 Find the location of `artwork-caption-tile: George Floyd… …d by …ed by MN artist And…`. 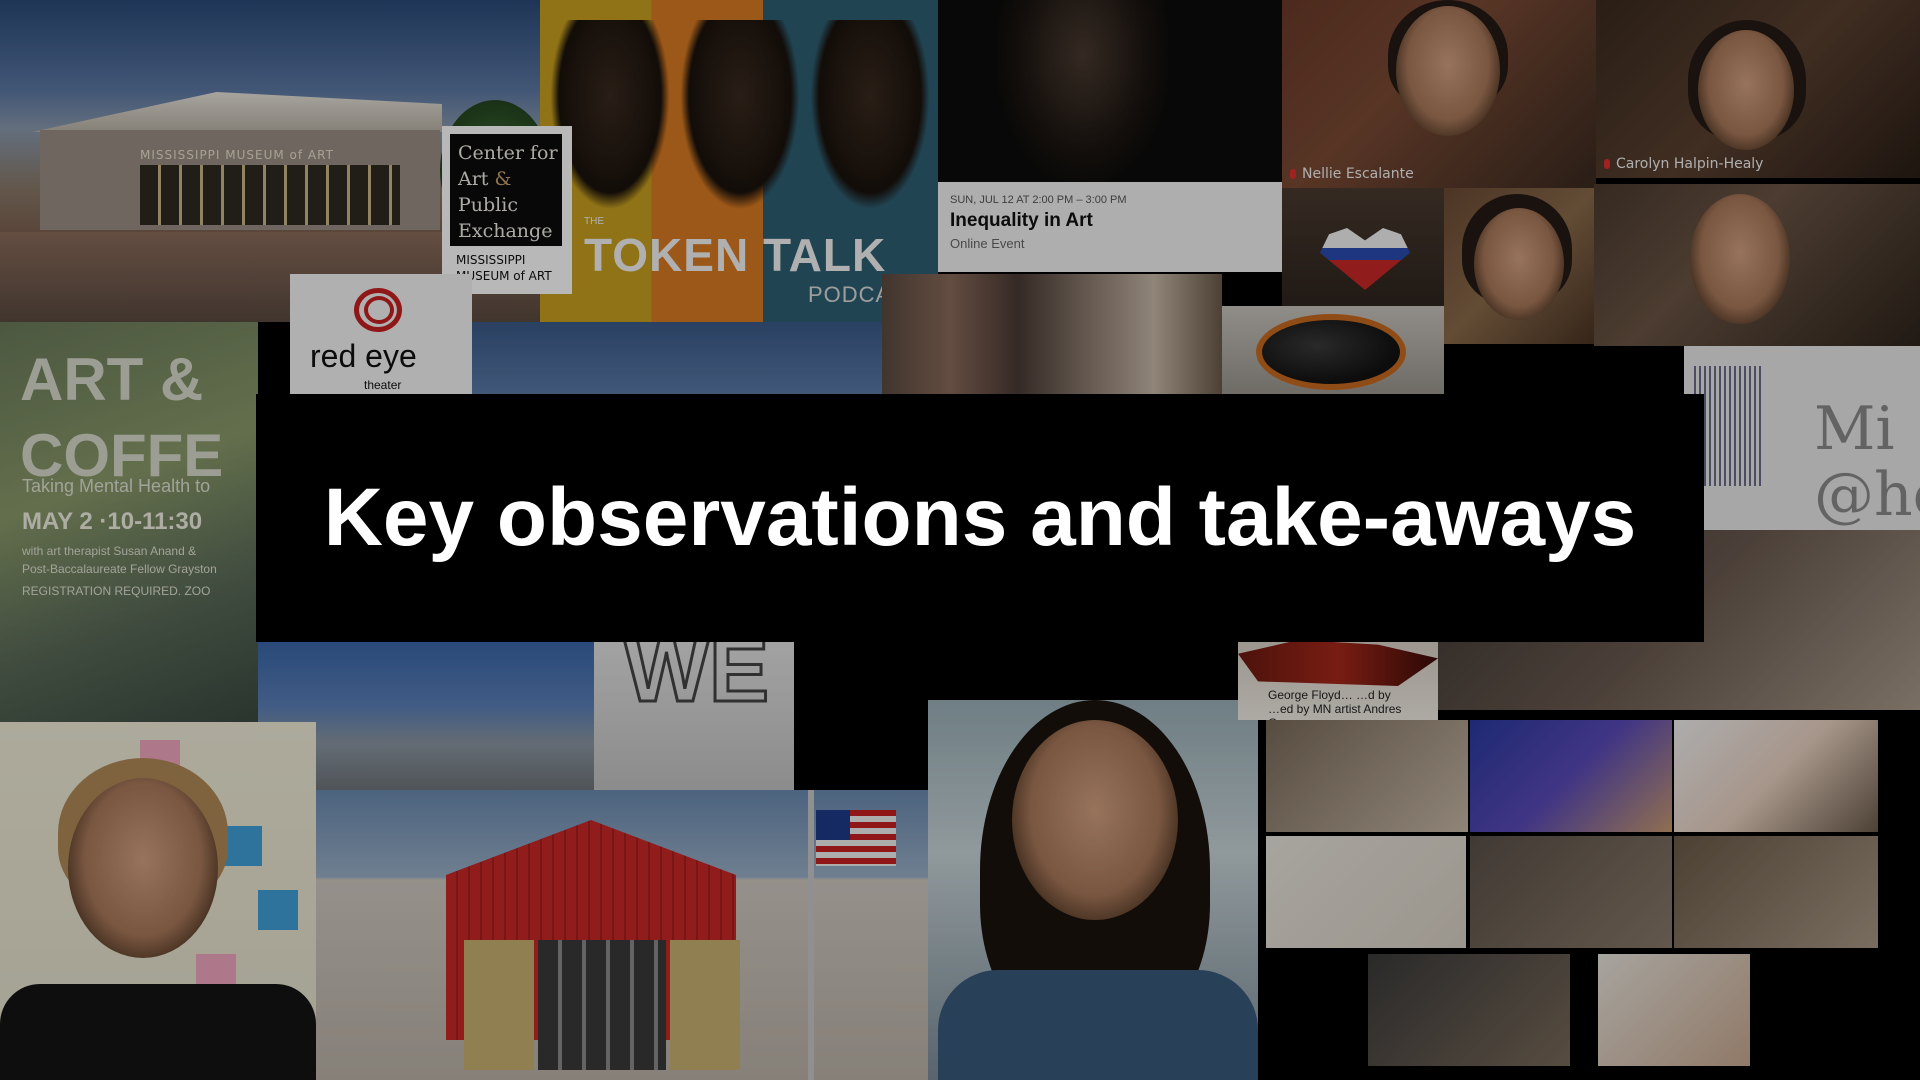

artwork-caption-tile: George Floyd… …d by …ed by MN artist And… is located at coordinates (1338, 680).